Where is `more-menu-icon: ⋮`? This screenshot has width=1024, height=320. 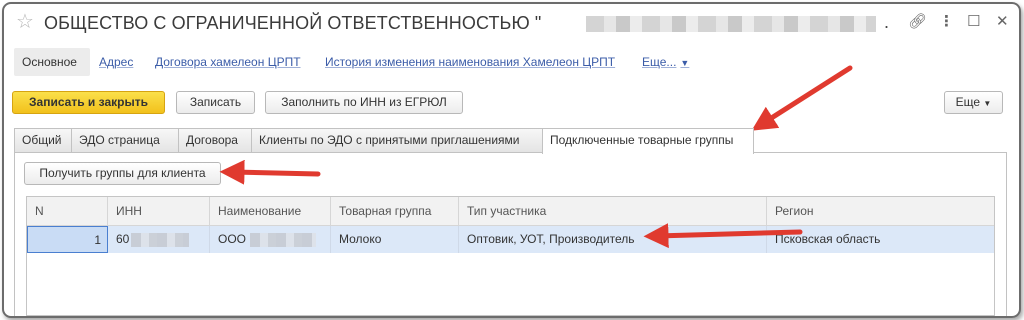
more-menu-icon: ⋮ is located at coordinates (946, 22).